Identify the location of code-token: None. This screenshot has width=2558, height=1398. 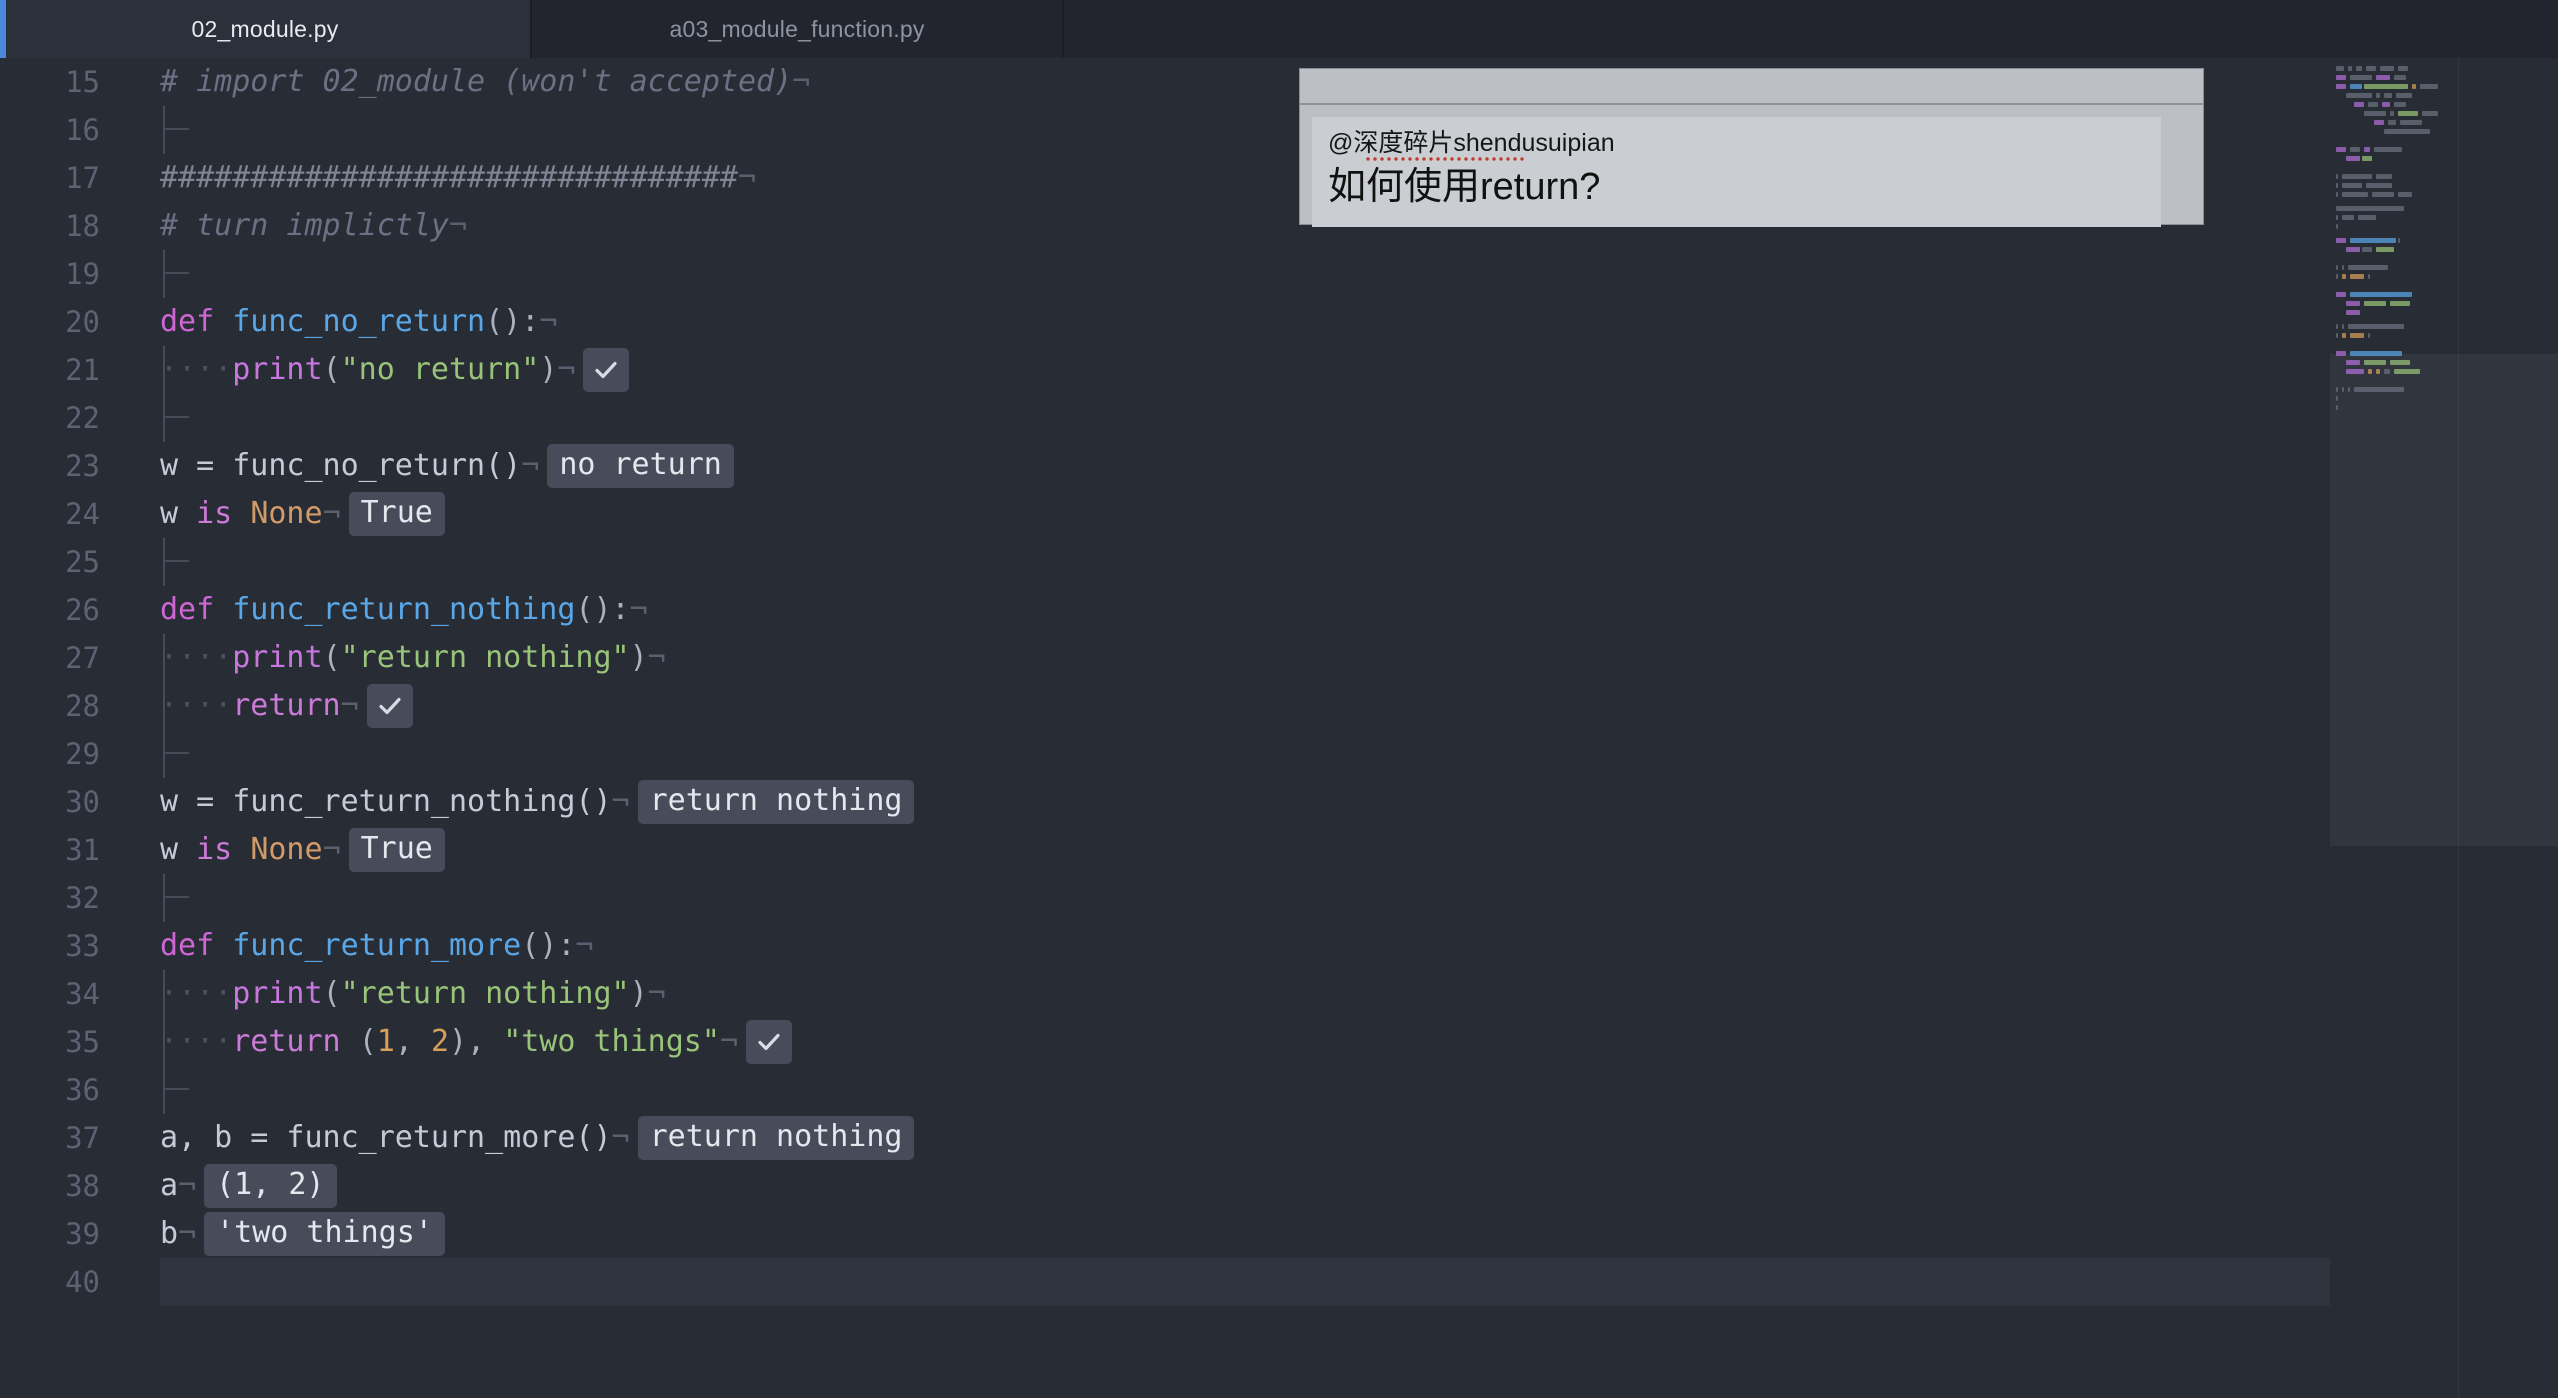
(286, 849).